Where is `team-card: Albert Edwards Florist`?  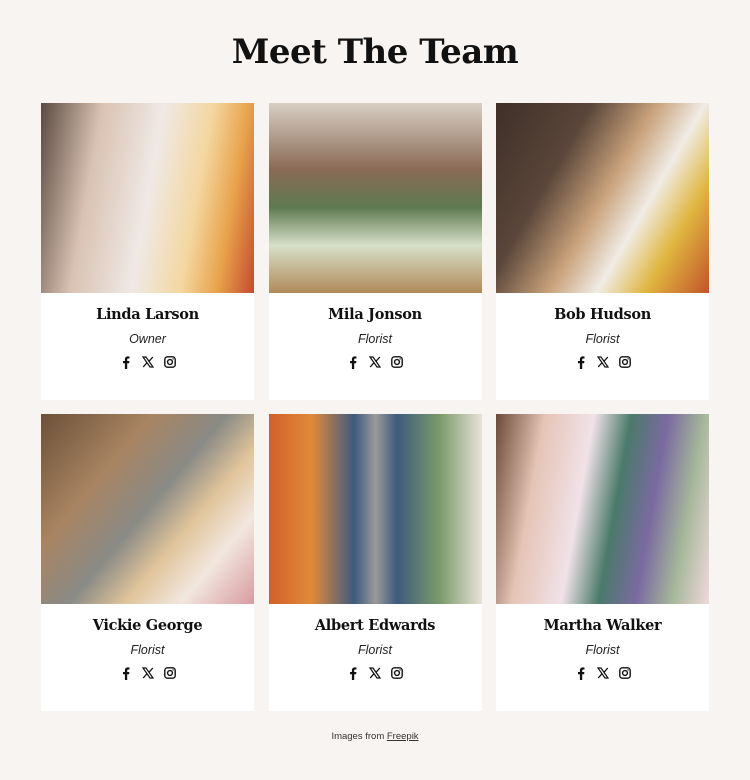
team-card: Albert Edwards Florist is located at coordinates (375, 562).